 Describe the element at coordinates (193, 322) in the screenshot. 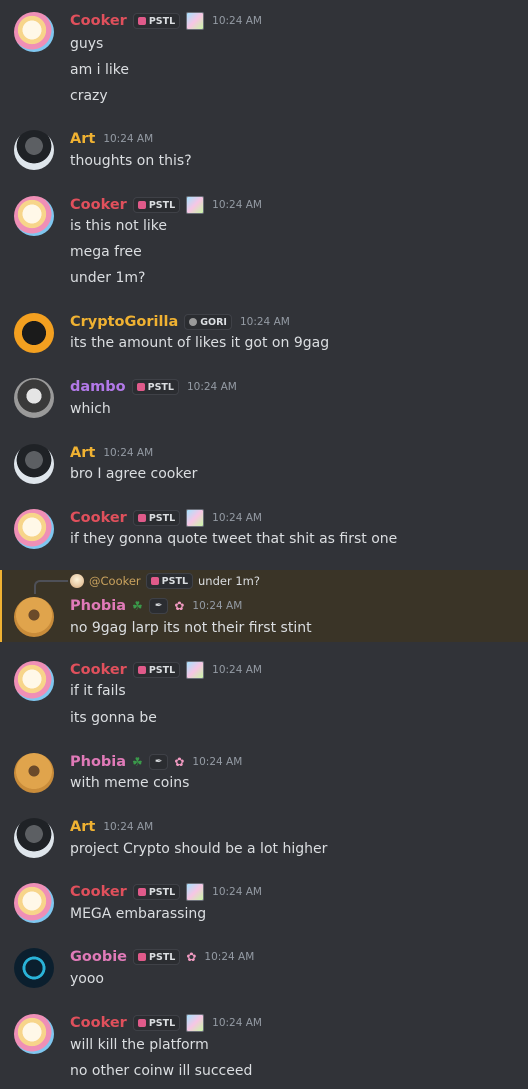

I see `gorilla-icon` at that location.